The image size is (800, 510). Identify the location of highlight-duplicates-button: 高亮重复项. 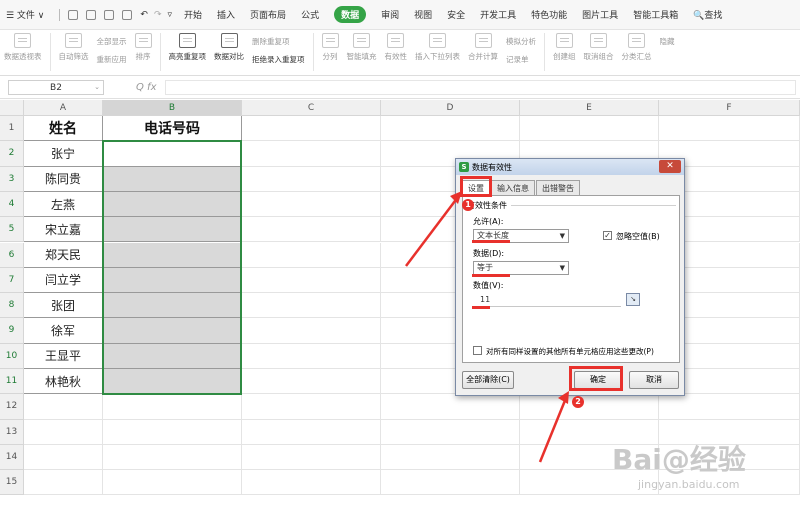
(187, 47).